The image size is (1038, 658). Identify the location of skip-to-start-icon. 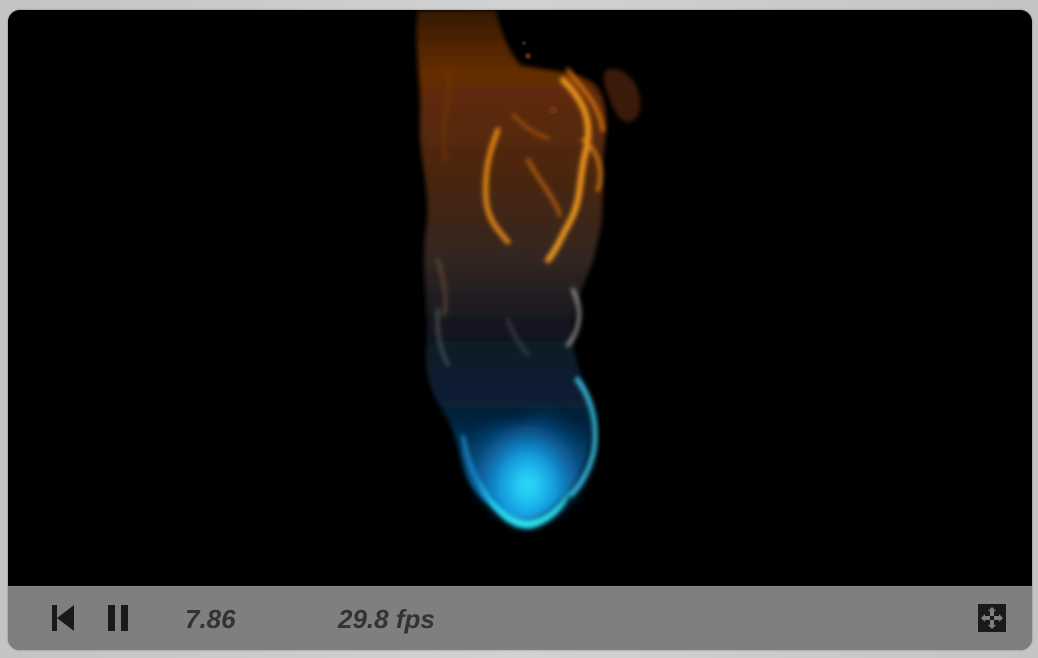
(63, 618).